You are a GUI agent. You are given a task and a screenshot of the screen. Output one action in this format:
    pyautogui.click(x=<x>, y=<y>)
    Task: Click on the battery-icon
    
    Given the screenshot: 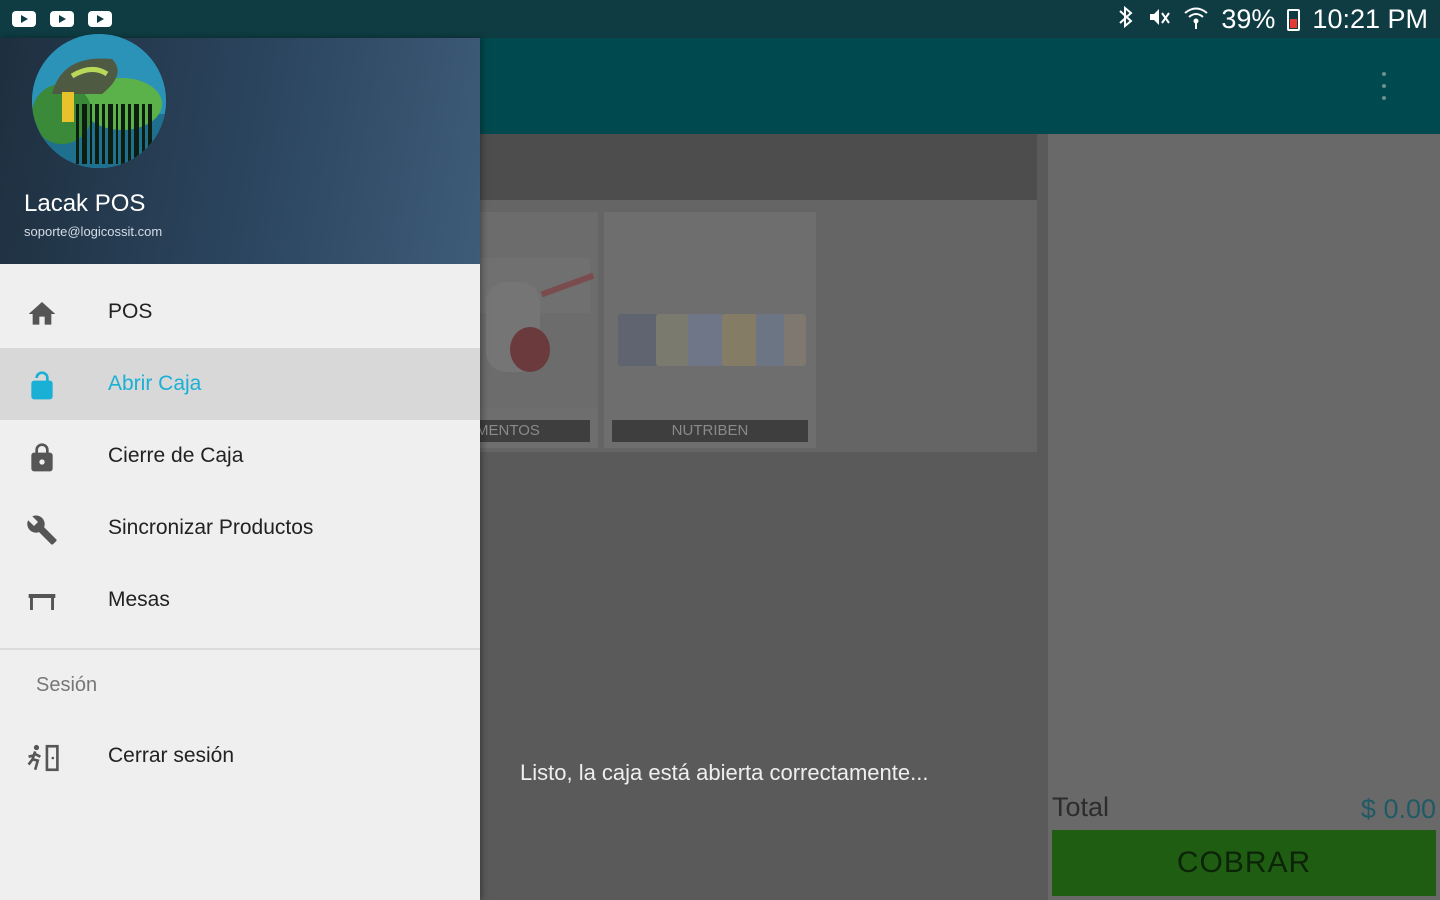 What is the action you would take?
    pyautogui.click(x=1294, y=19)
    